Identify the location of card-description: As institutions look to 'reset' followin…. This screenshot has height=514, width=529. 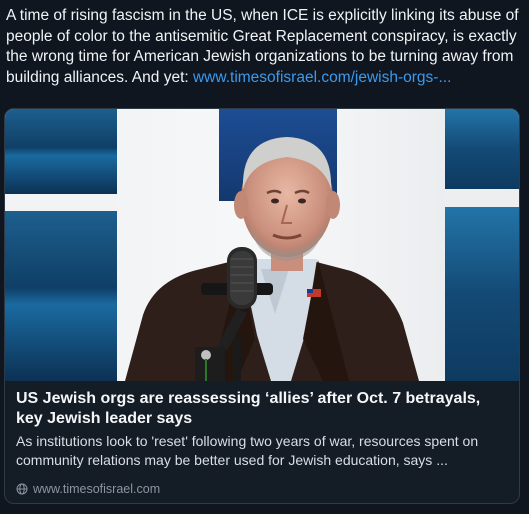
(247, 450).